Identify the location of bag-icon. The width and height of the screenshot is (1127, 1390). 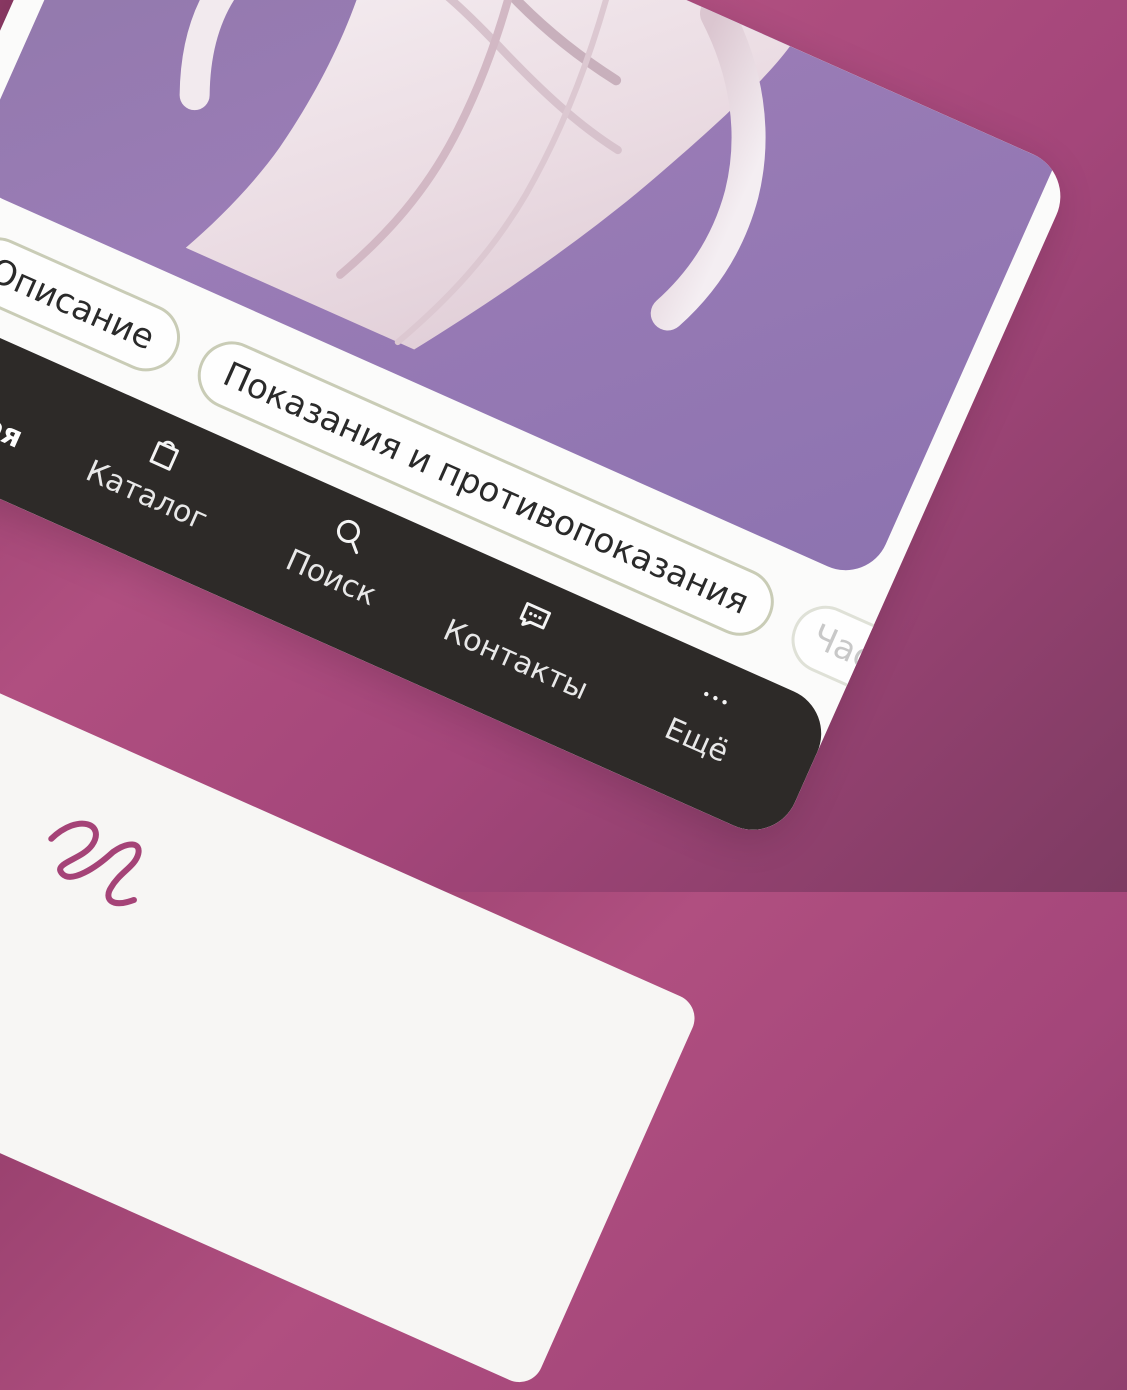
(164, 455).